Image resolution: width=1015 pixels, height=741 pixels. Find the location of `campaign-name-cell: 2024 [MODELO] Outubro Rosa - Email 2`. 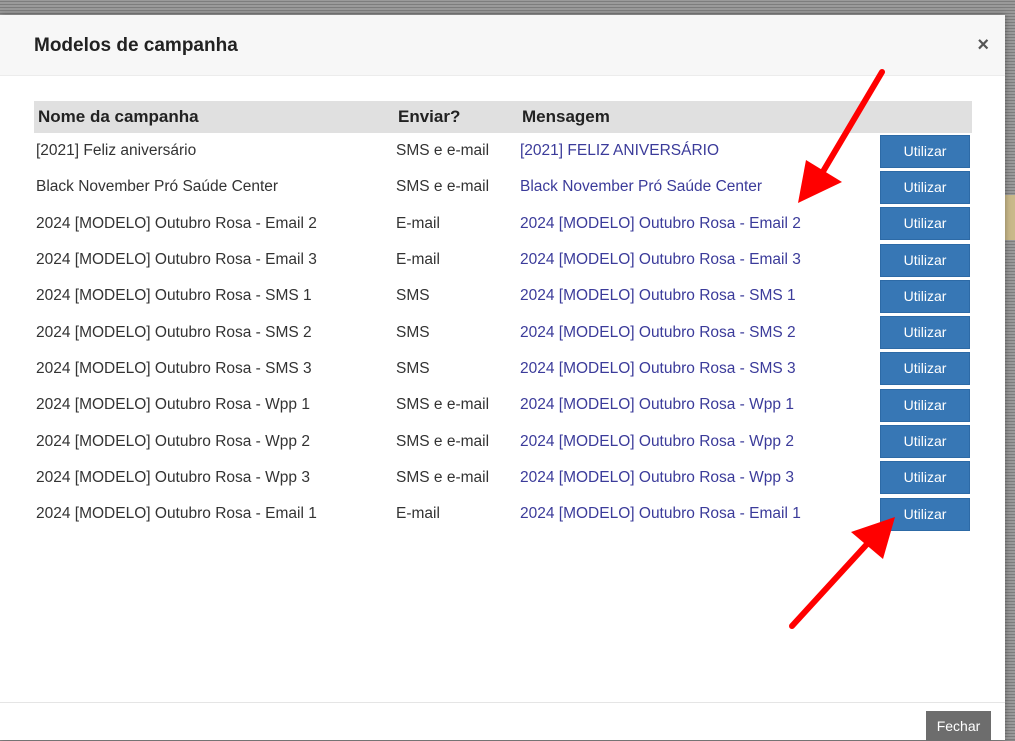

campaign-name-cell: 2024 [MODELO] Outubro Rosa - Email 2 is located at coordinates (176, 223).